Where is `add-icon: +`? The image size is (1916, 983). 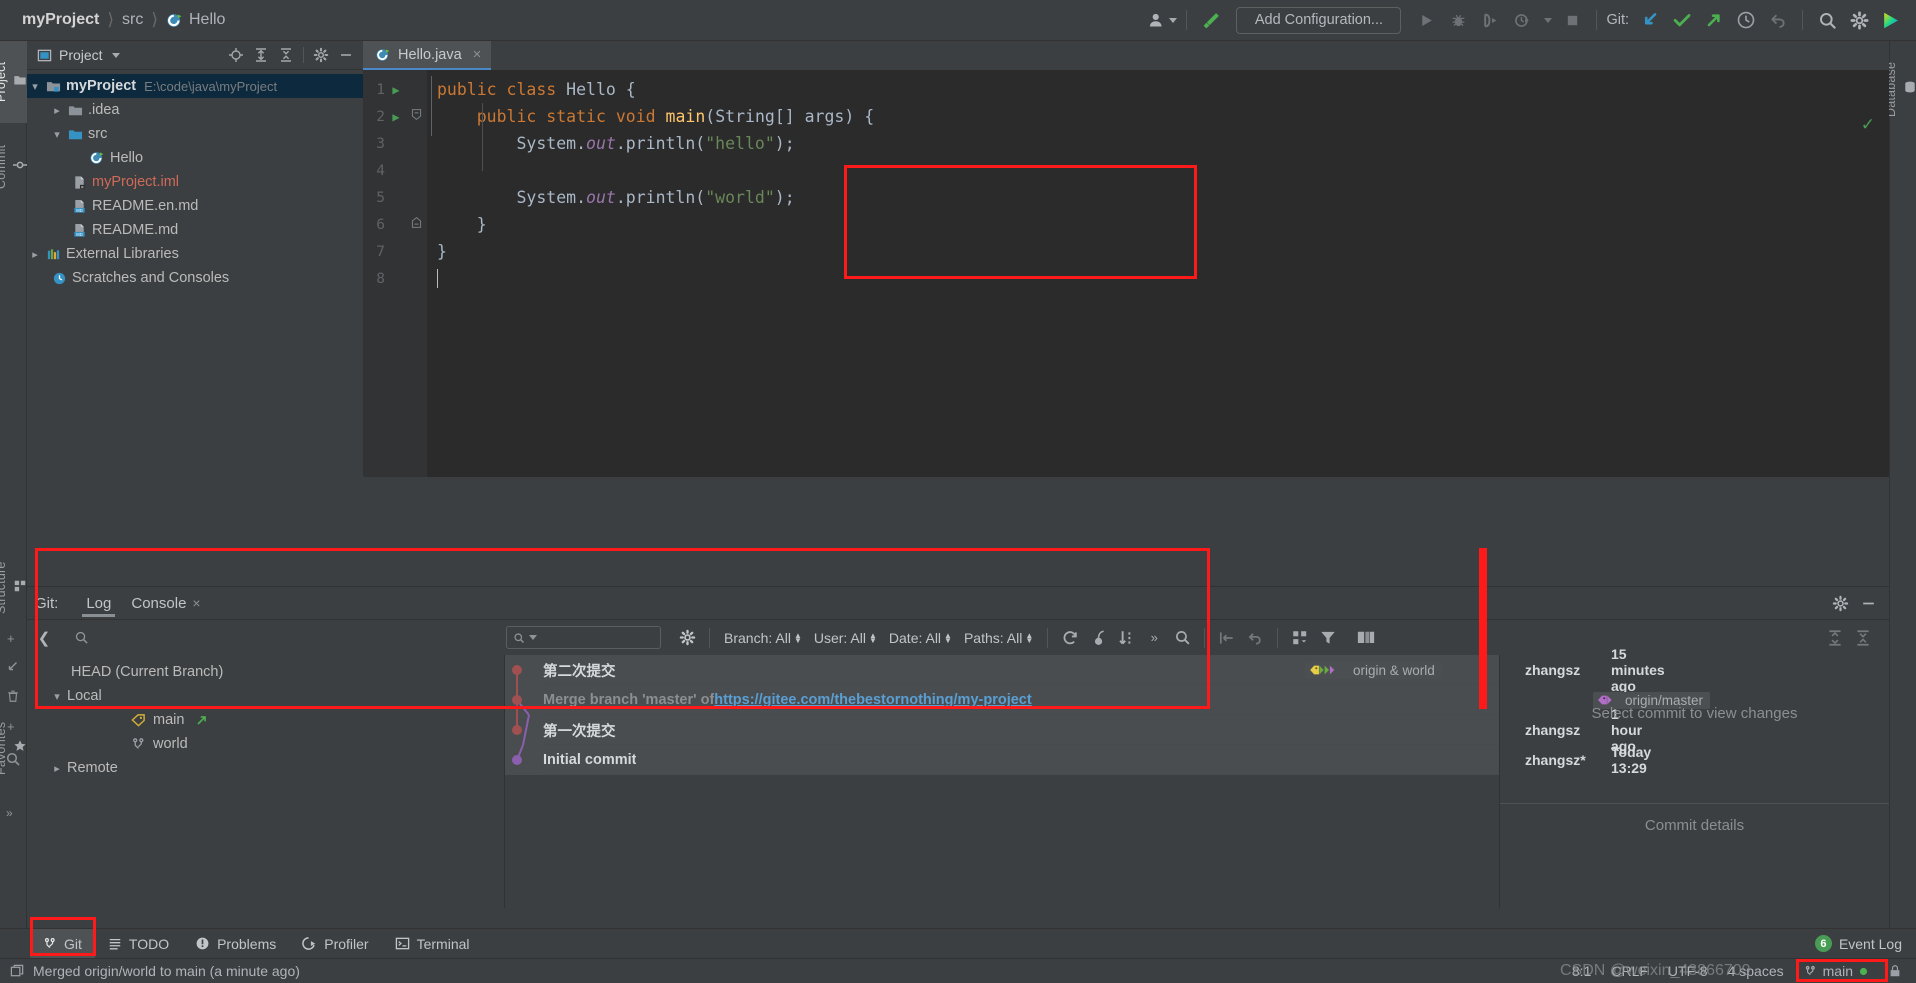 add-icon: + is located at coordinates (11, 638).